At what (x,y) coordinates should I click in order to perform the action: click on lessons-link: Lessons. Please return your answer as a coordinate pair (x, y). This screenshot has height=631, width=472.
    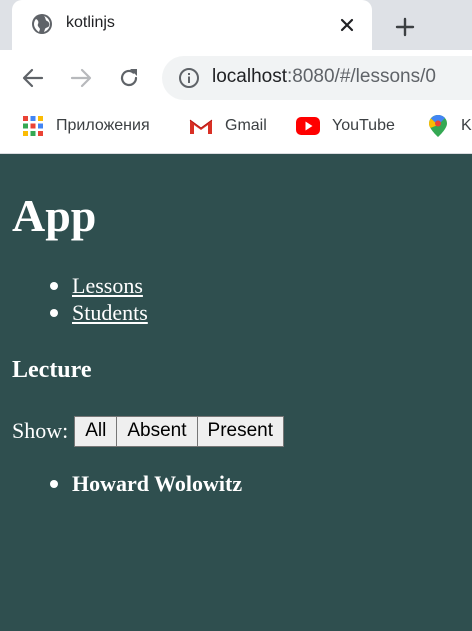
    Looking at the image, I should click on (107, 285).